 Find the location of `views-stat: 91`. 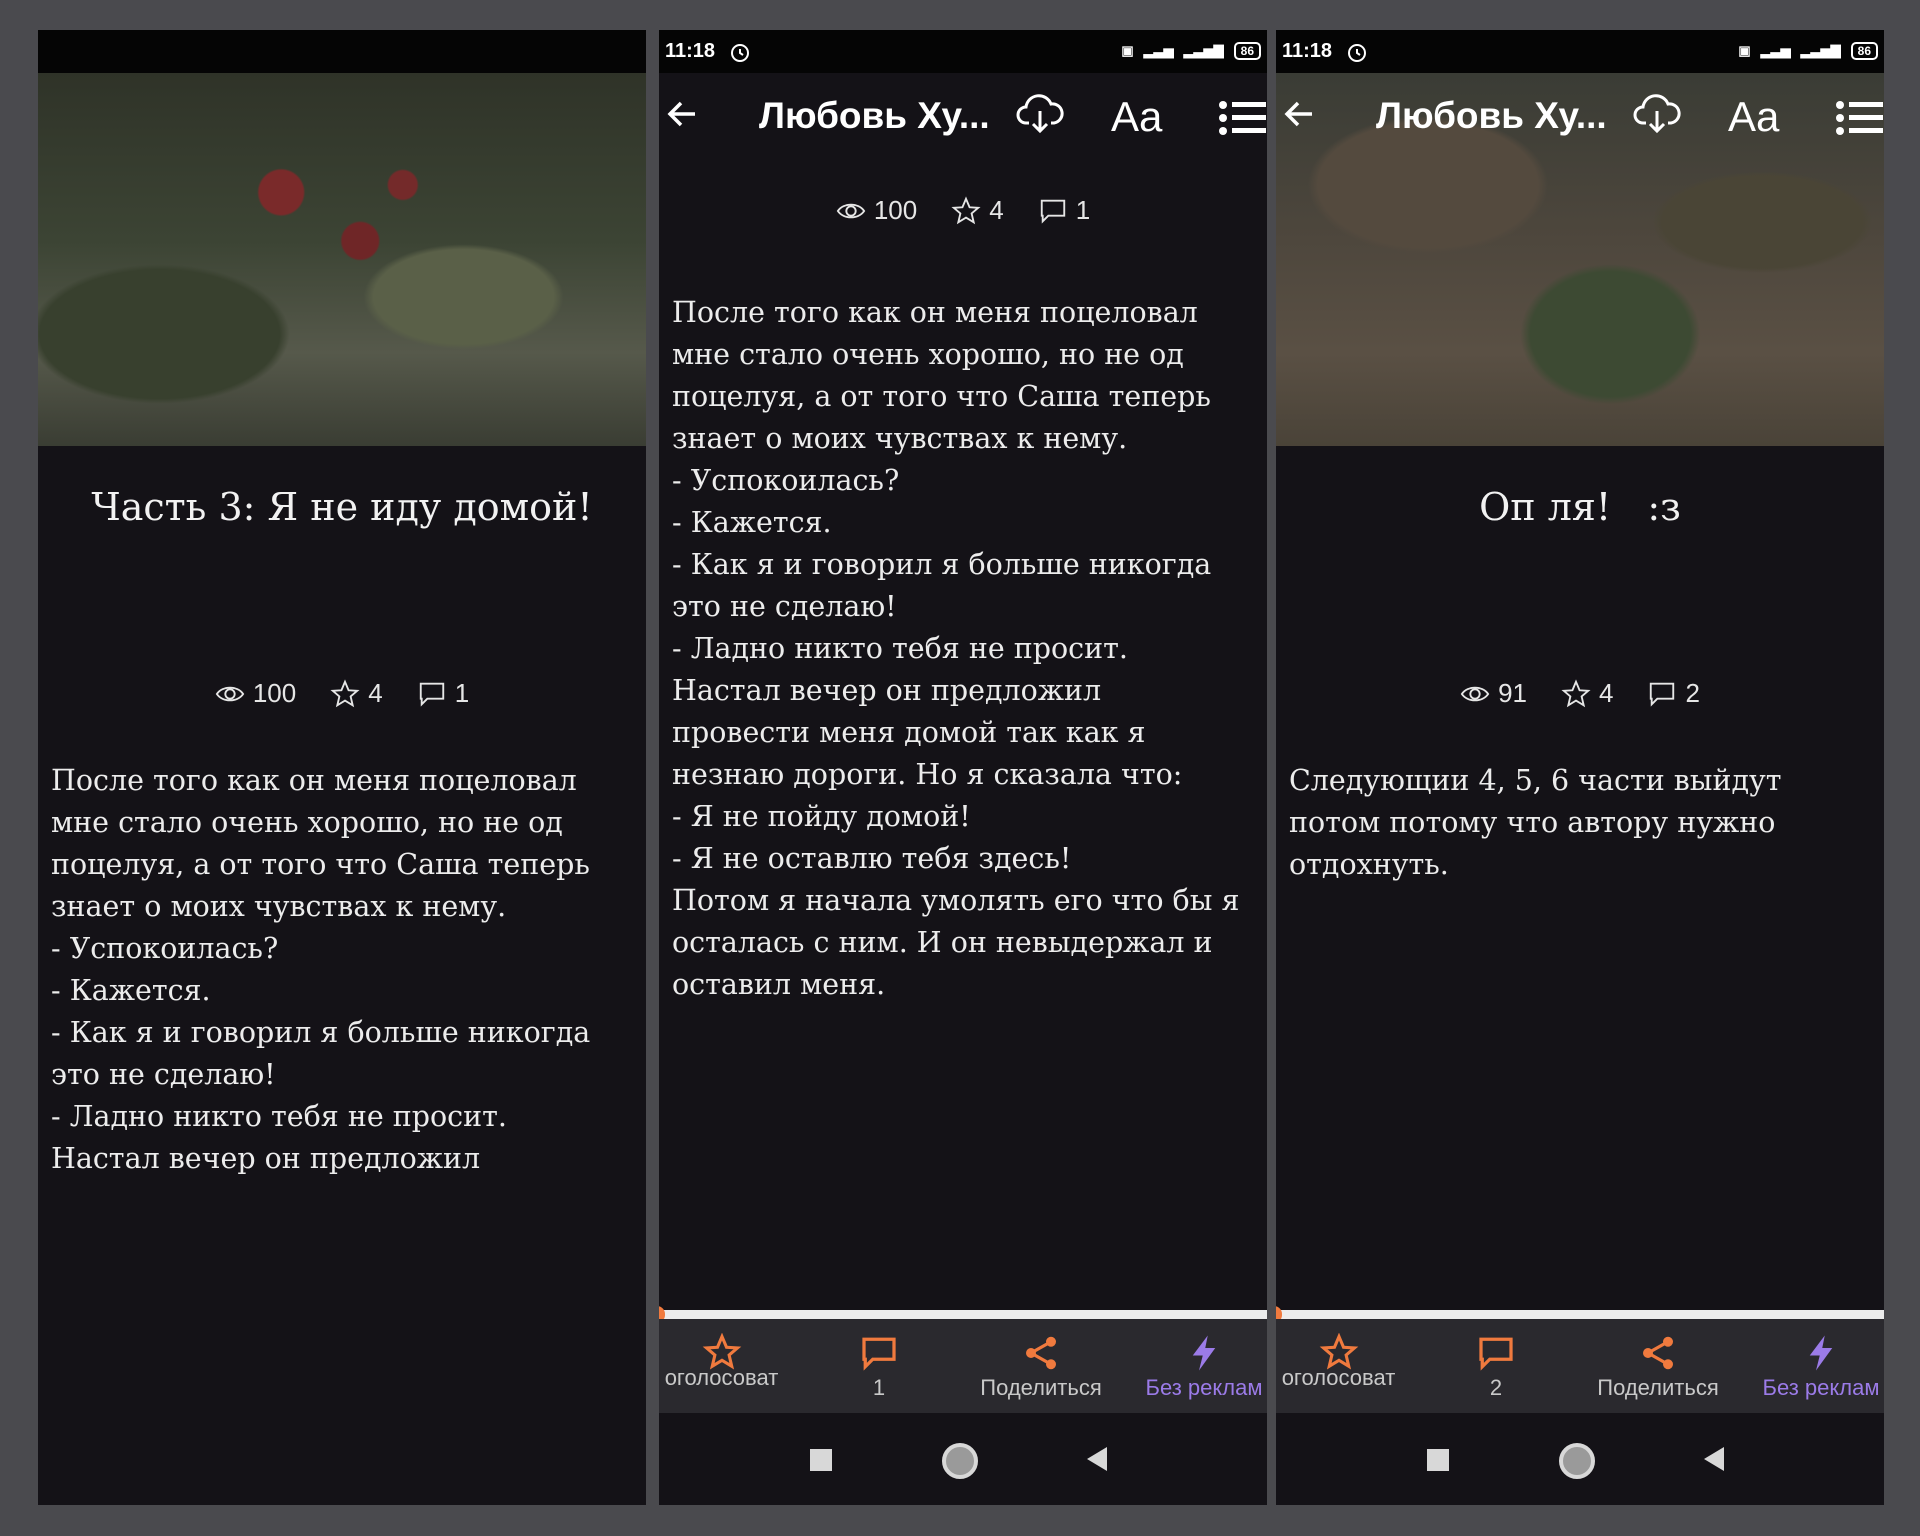

views-stat: 91 is located at coordinates (1493, 693).